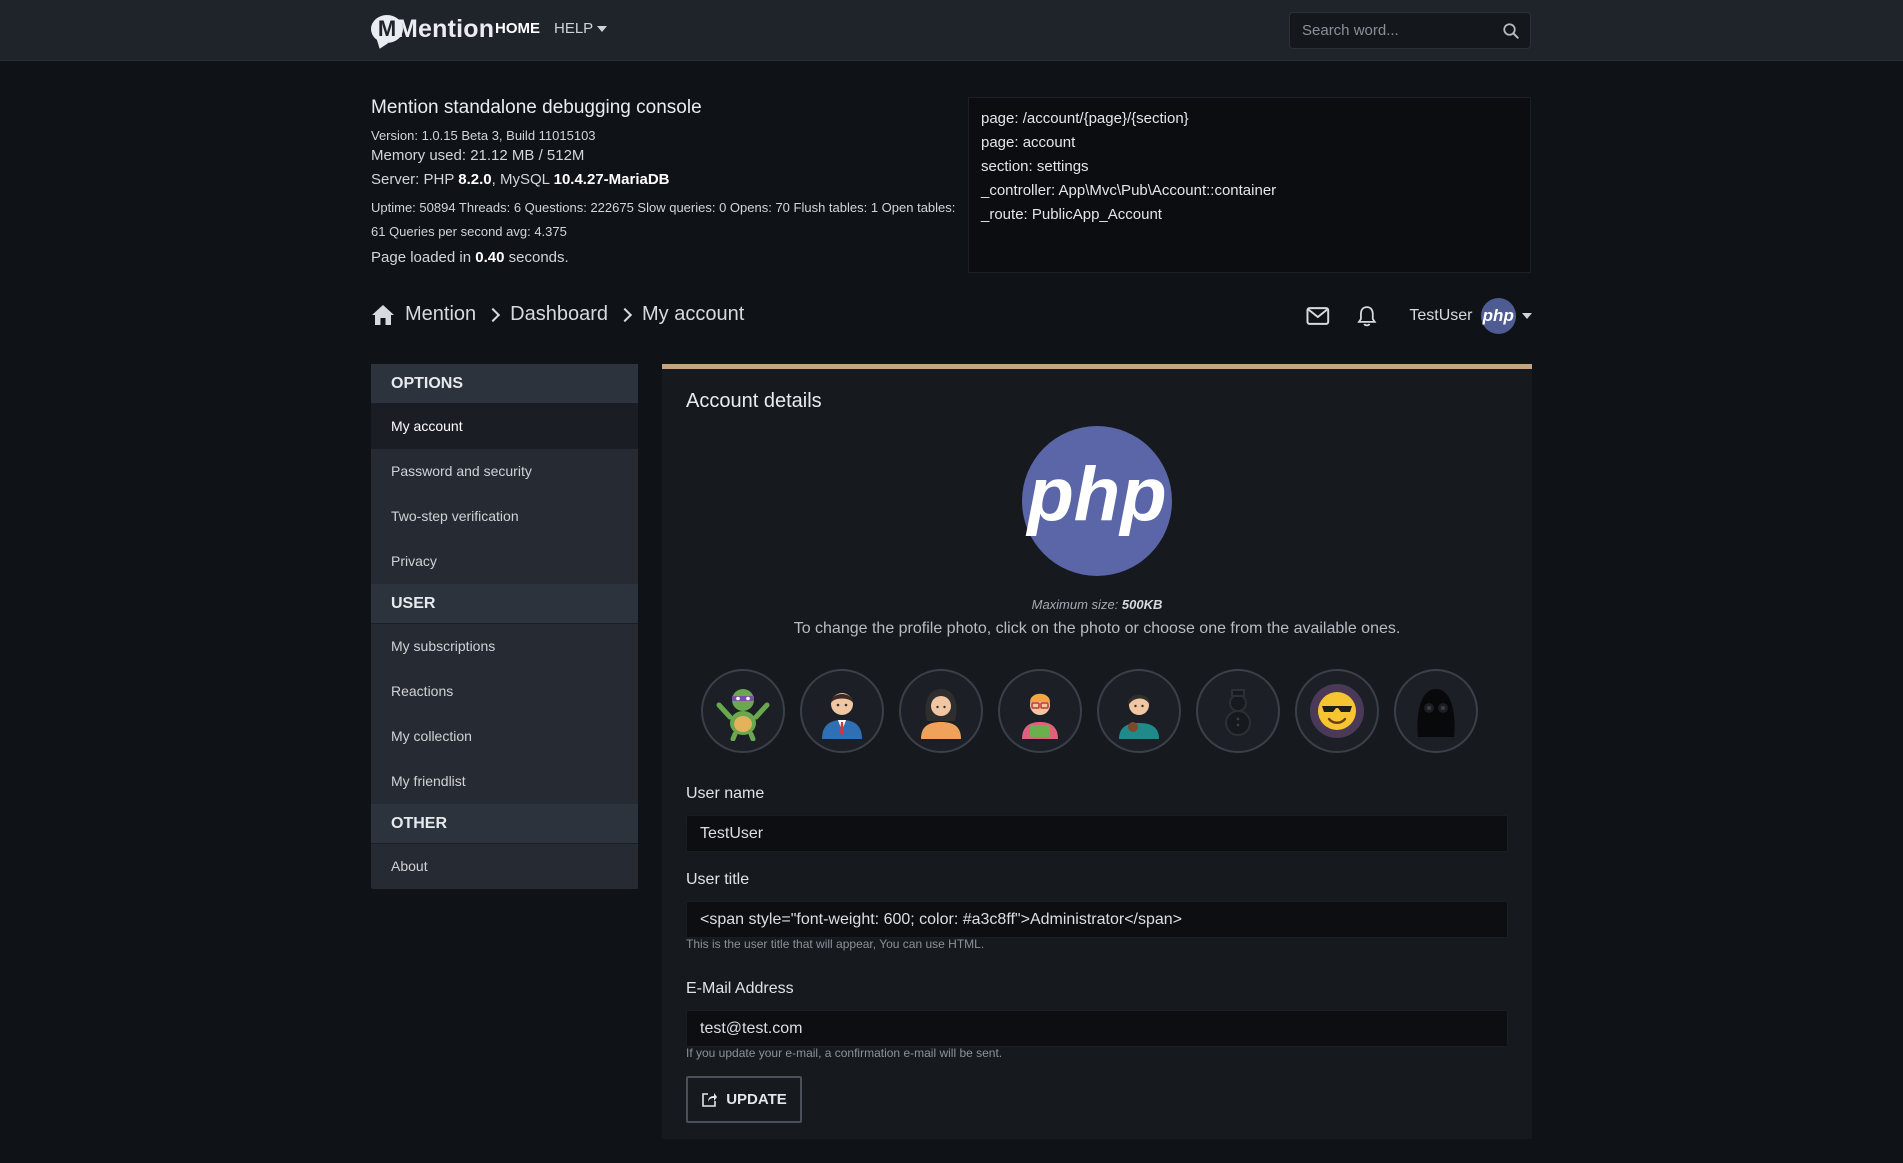 The image size is (1903, 1163). Describe the element at coordinates (478, 155) in the screenshot. I see `debug-memory: Memory used: 21.12 MB / 512M` at that location.